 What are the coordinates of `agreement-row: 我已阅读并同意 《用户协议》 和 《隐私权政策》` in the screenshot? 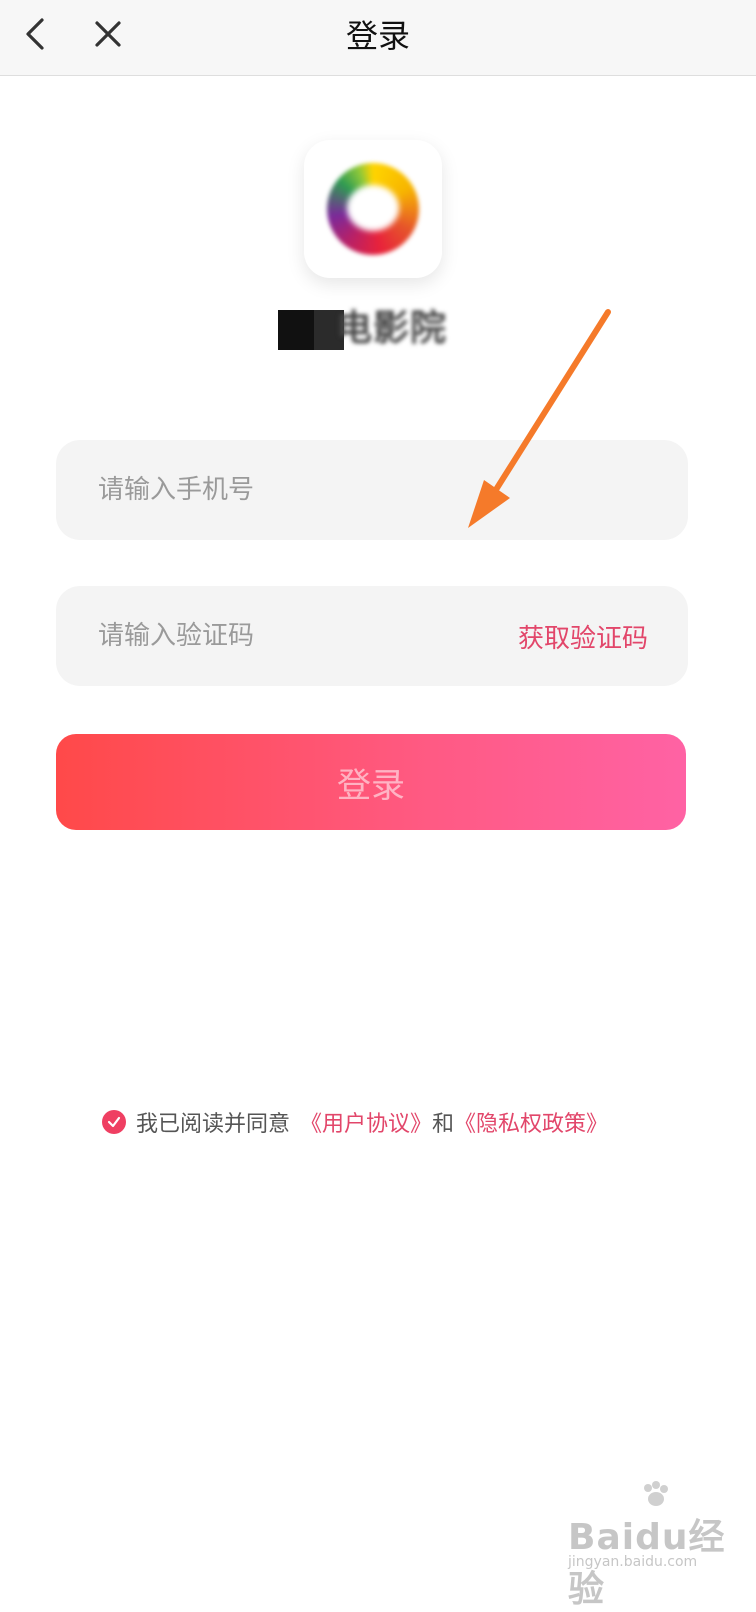 It's located at (355, 1122).